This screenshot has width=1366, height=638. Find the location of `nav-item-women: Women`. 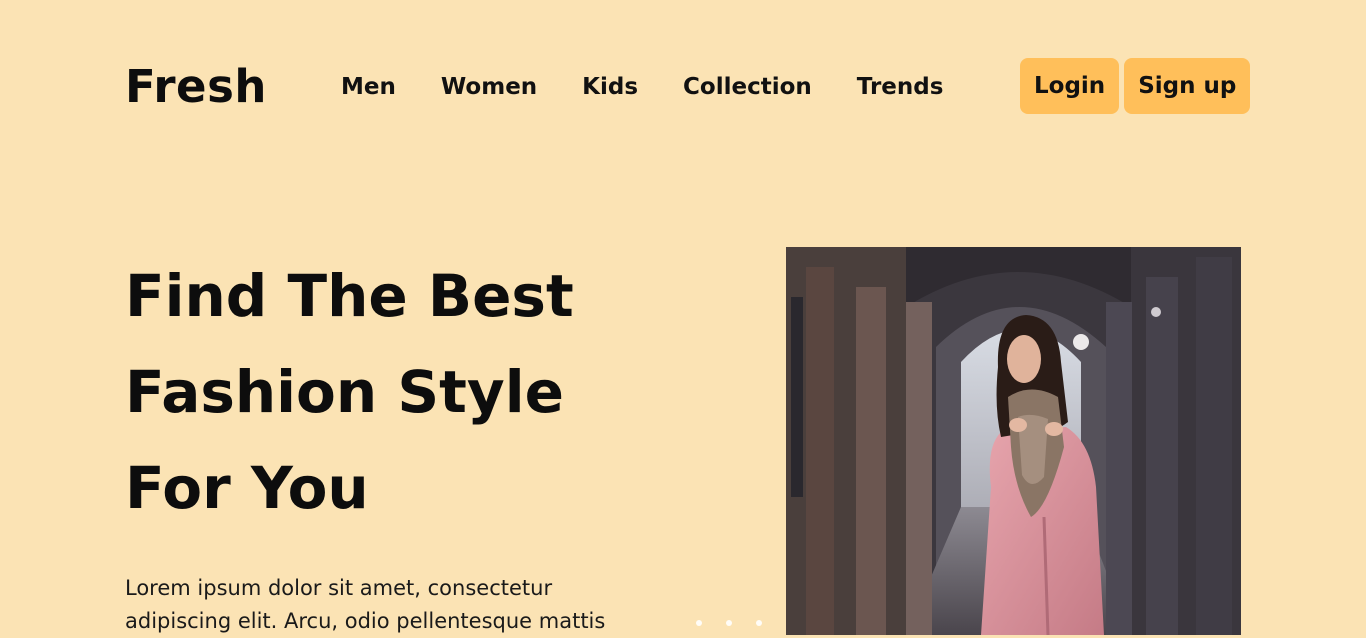

nav-item-women: Women is located at coordinates (489, 87).